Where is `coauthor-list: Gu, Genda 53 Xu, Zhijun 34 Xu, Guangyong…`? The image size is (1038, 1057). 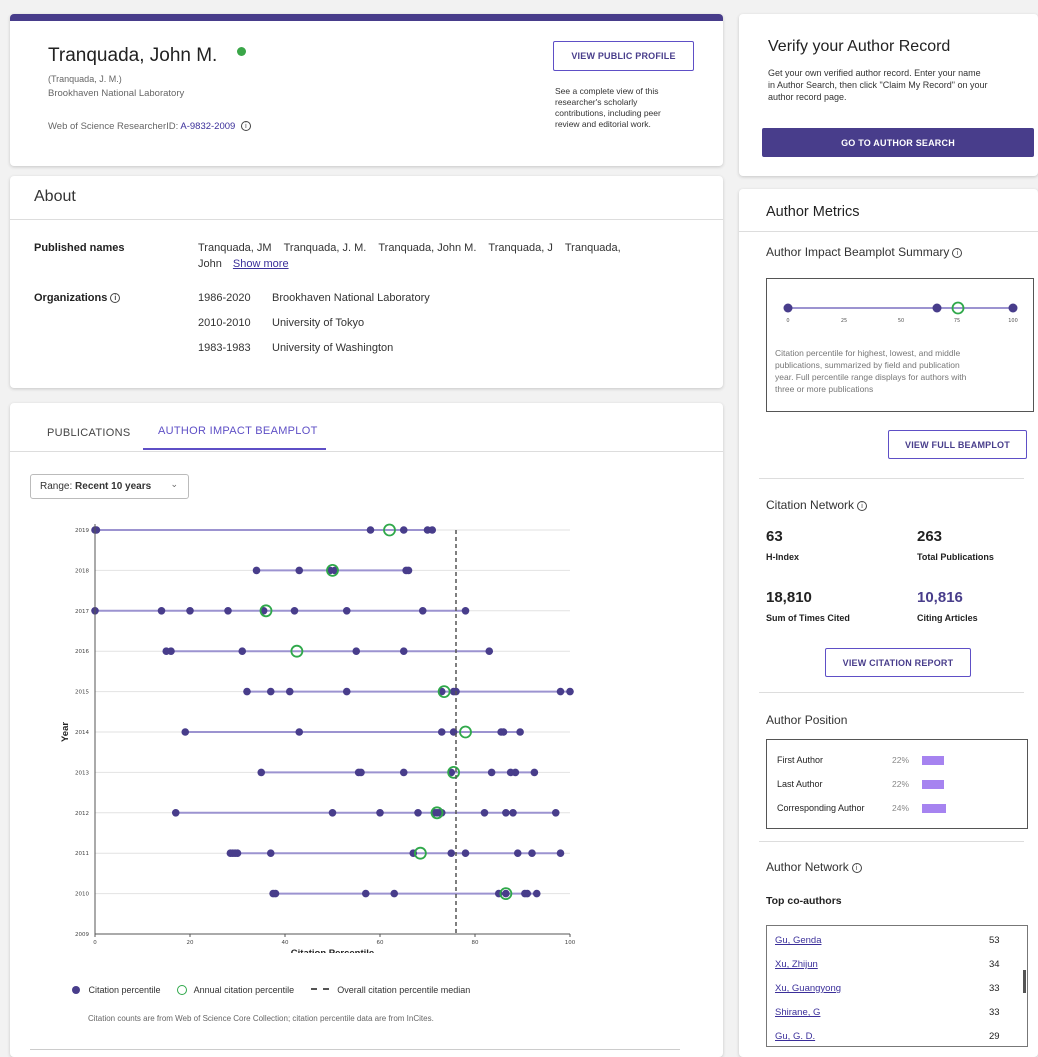
coauthor-list: Gu, Genda 53 Xu, Zhijun 34 Xu, Guangyong… is located at coordinates (897, 986).